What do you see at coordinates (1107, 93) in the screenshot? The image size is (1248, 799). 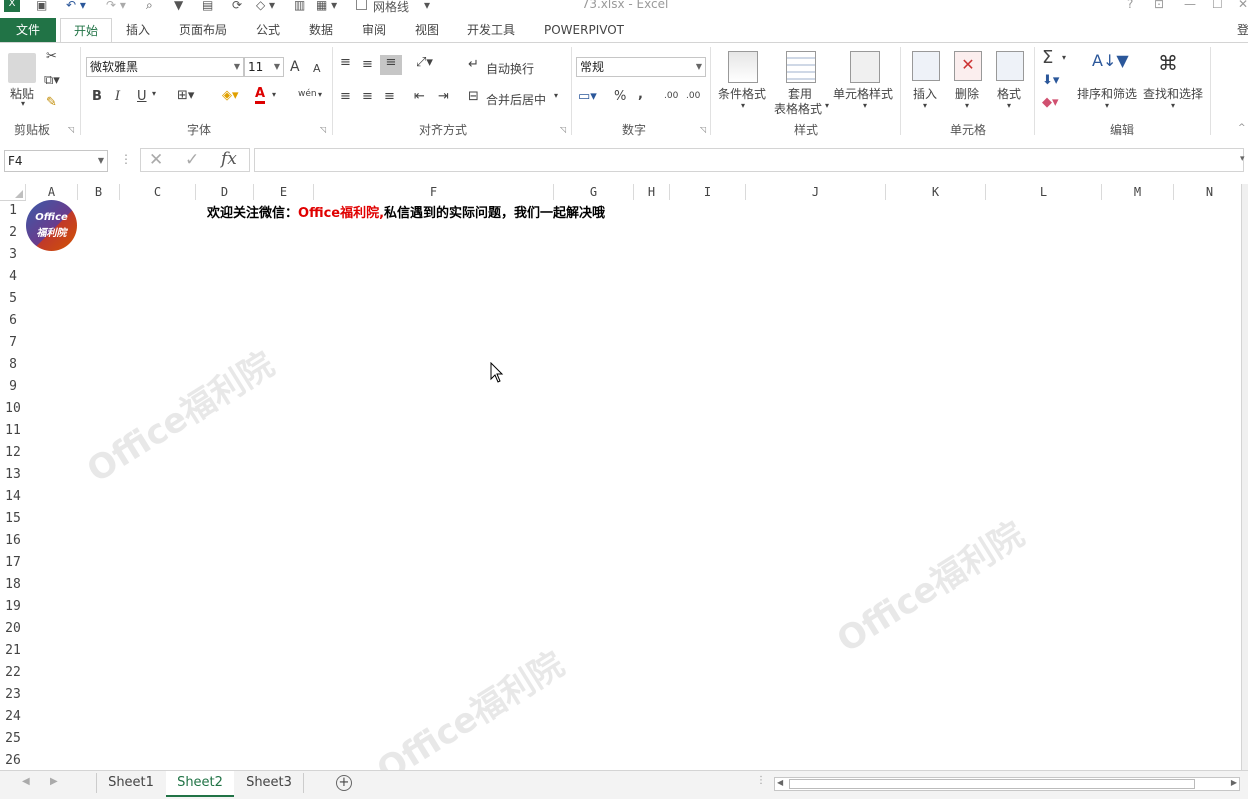 I see `sort-filter-button: 排序和筛选` at bounding box center [1107, 93].